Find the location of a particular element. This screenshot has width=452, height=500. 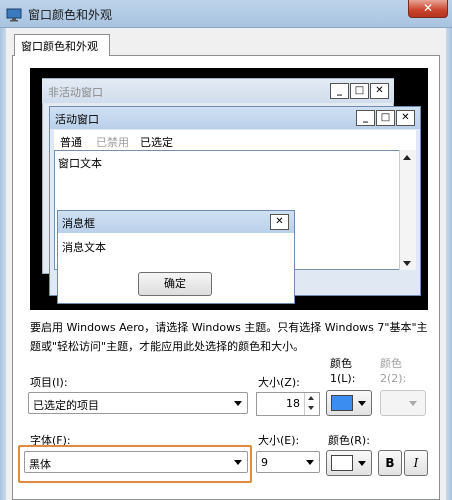

size-z-value: 18 is located at coordinates (293, 403).